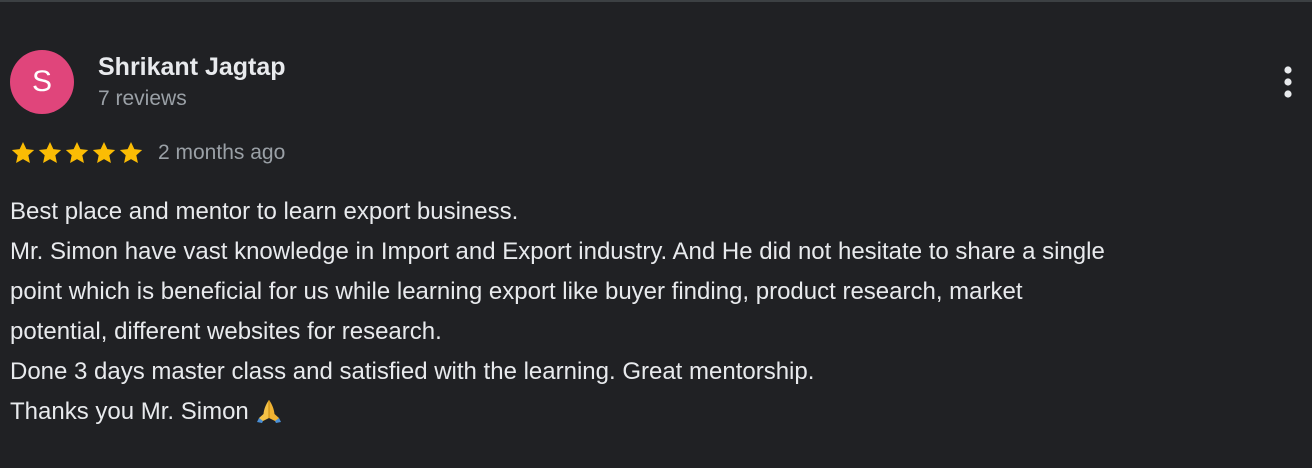  Describe the element at coordinates (656, 1) in the screenshot. I see `divider` at that location.